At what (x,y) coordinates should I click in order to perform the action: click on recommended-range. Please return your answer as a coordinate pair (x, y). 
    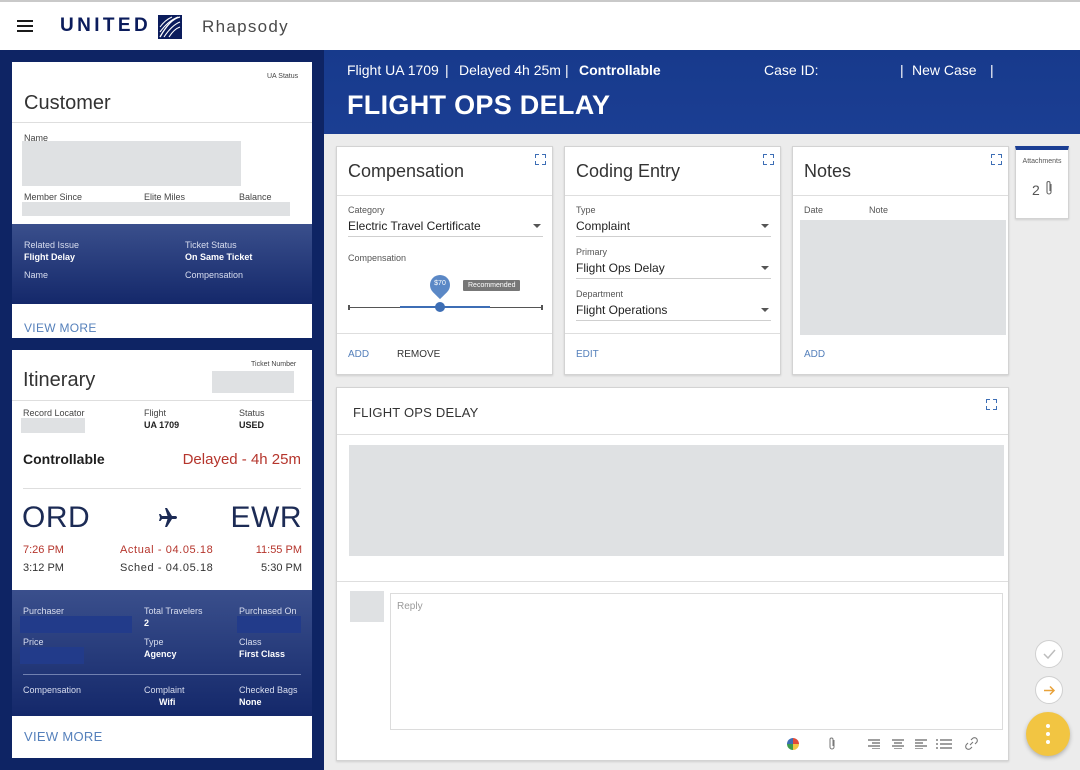
    Looking at the image, I should click on (445, 307).